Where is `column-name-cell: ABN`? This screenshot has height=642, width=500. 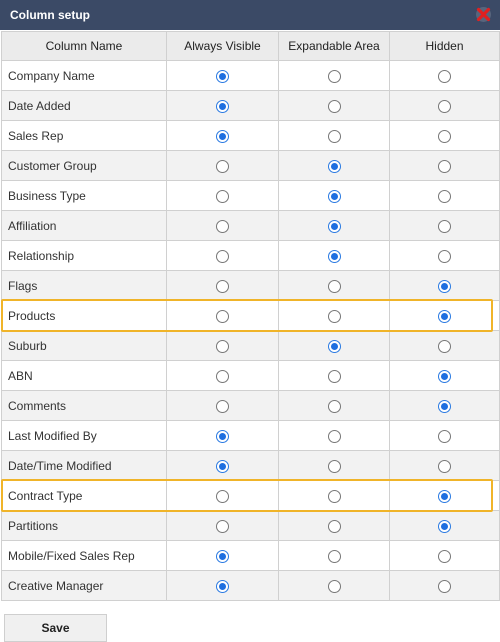
column-name-cell: ABN is located at coordinates (84, 375).